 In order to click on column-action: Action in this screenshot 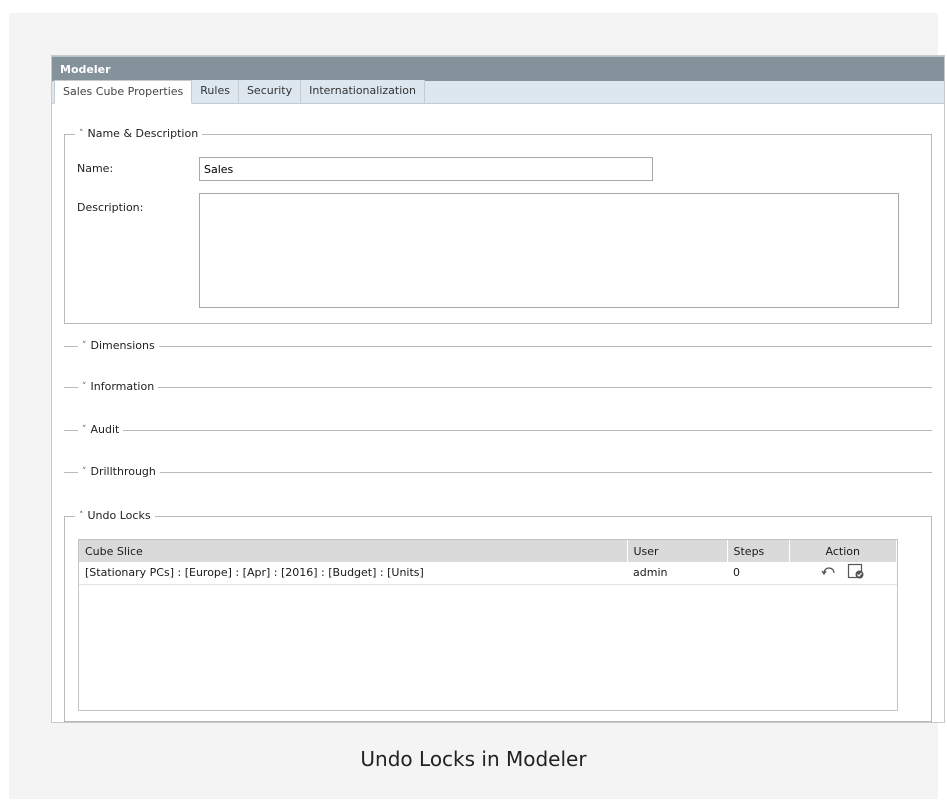, I will do `click(843, 551)`.